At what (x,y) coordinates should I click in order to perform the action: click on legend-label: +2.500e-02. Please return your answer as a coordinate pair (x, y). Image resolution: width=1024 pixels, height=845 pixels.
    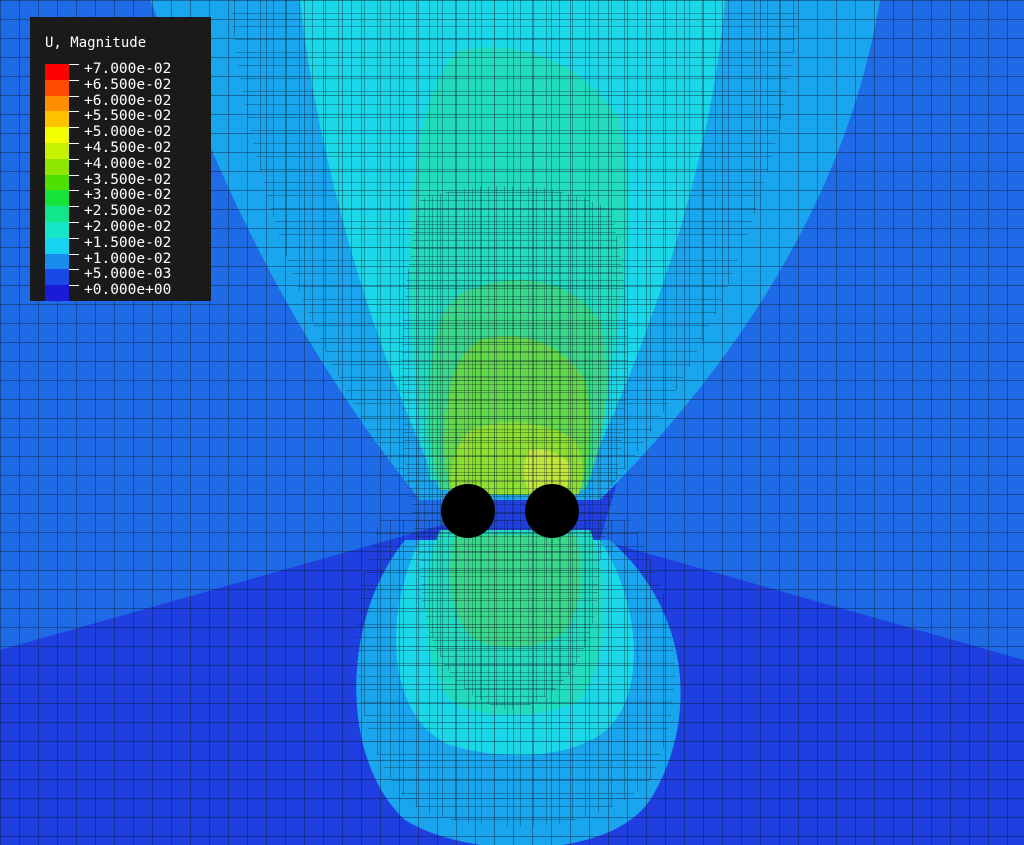
    Looking at the image, I should click on (128, 211).